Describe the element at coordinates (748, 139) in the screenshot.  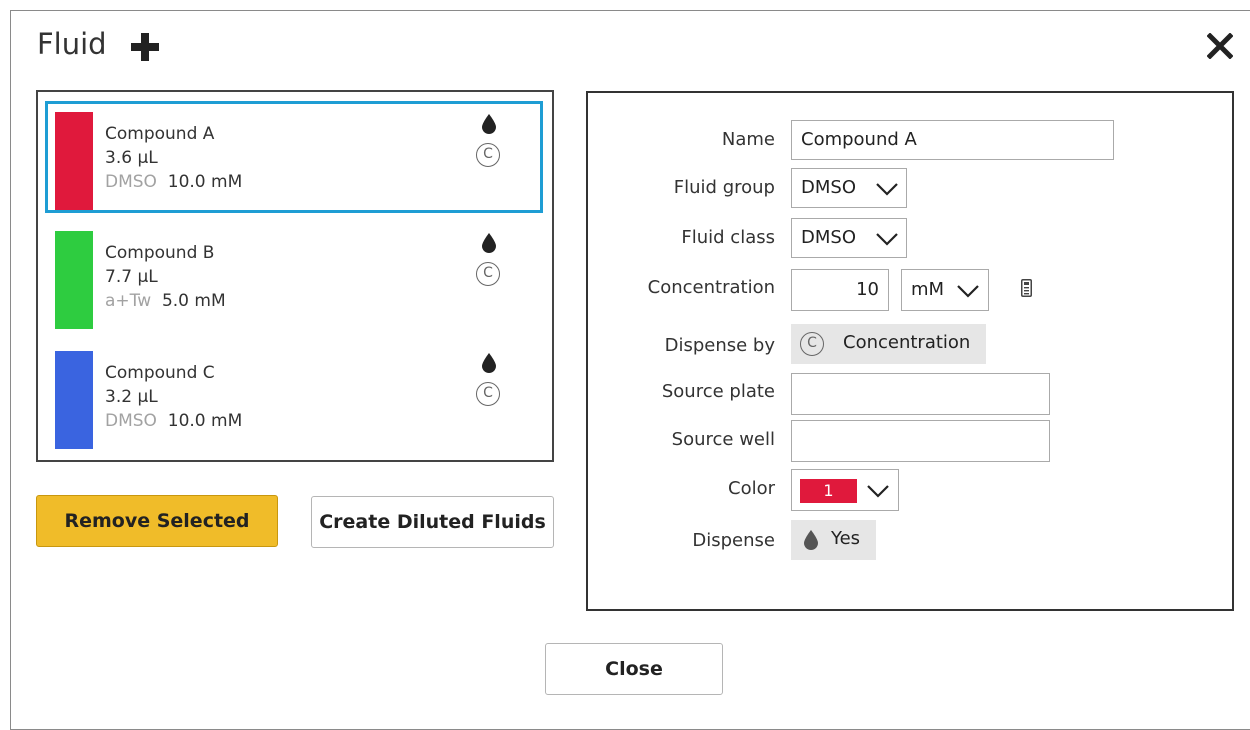
I see `name-label: Name` at that location.